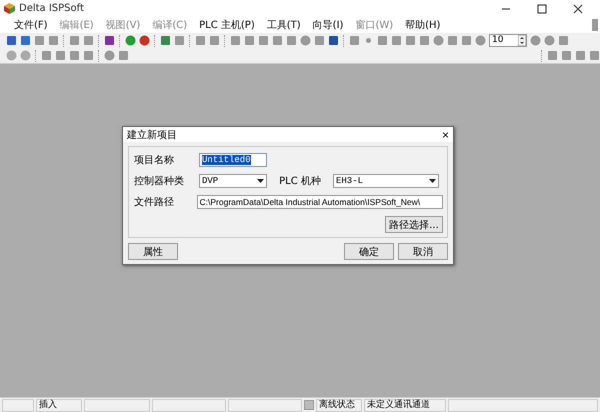 The width and height of the screenshot is (600, 412). What do you see at coordinates (59, 405) in the screenshot?
I see `status-text: 插入` at bounding box center [59, 405].